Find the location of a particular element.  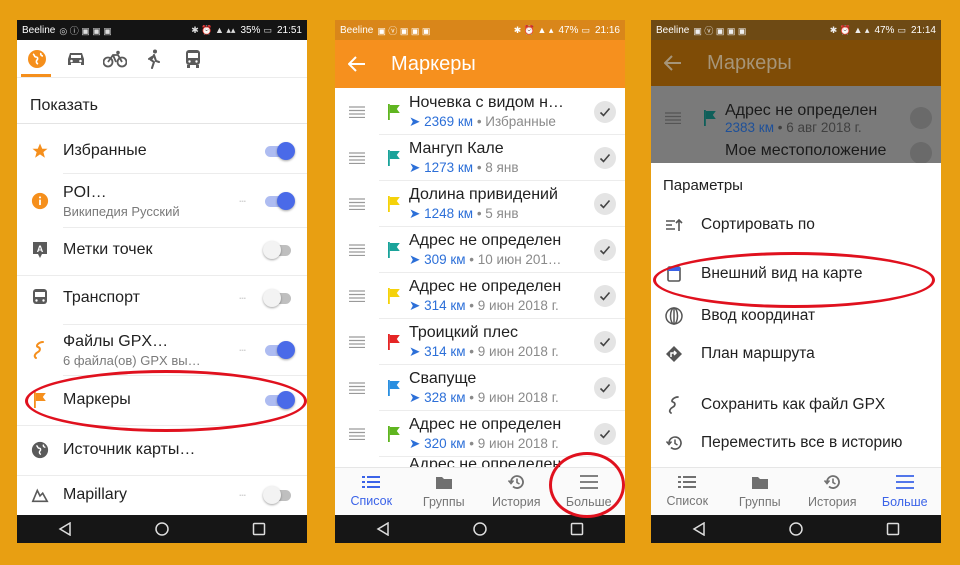

nav-tab-label: Группы is located at coordinates (443, 501).